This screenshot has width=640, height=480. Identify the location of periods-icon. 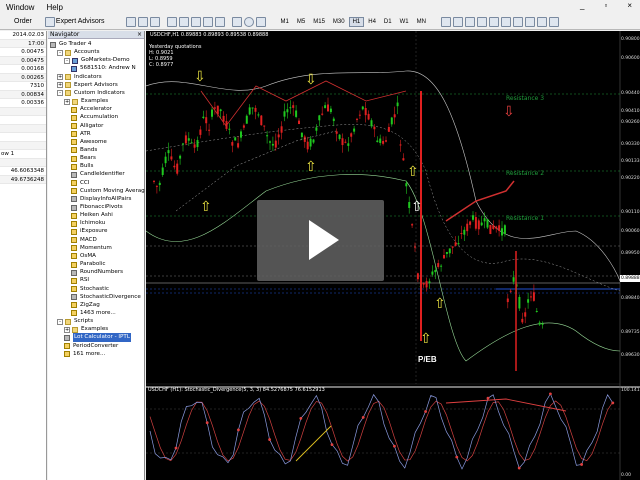
(248, 21).